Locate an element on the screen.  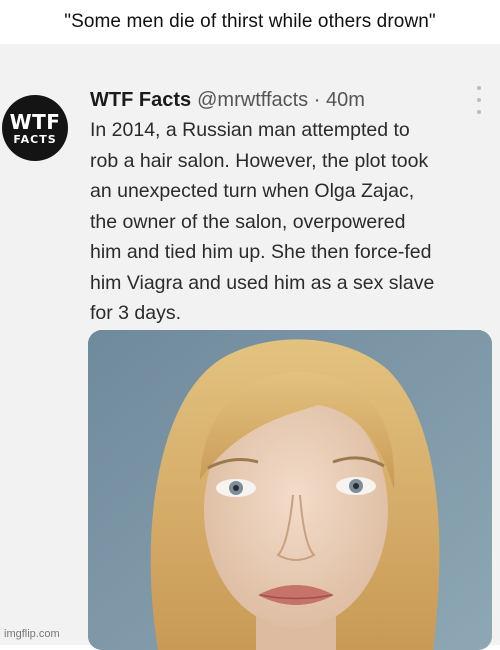
tweet-text-line: him and tied him up. She then force-fed is located at coordinates (261, 252).